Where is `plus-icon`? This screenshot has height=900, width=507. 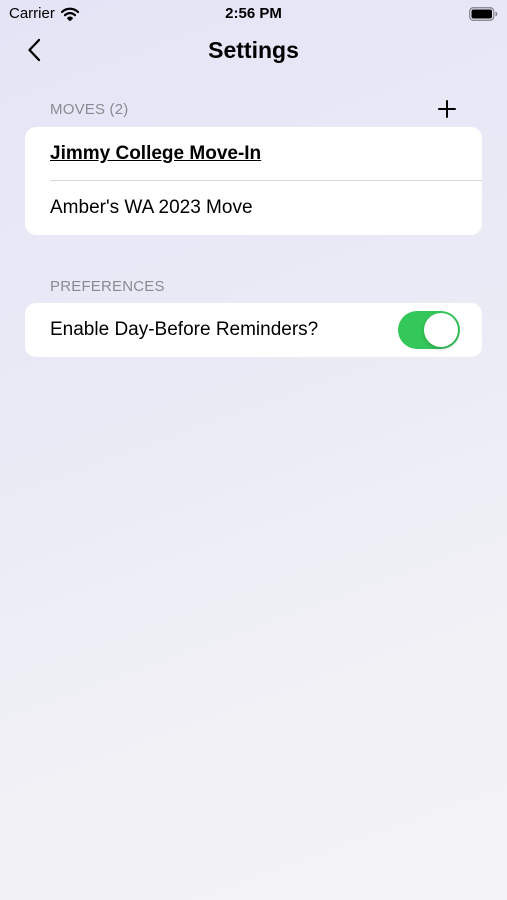
plus-icon is located at coordinates (447, 111).